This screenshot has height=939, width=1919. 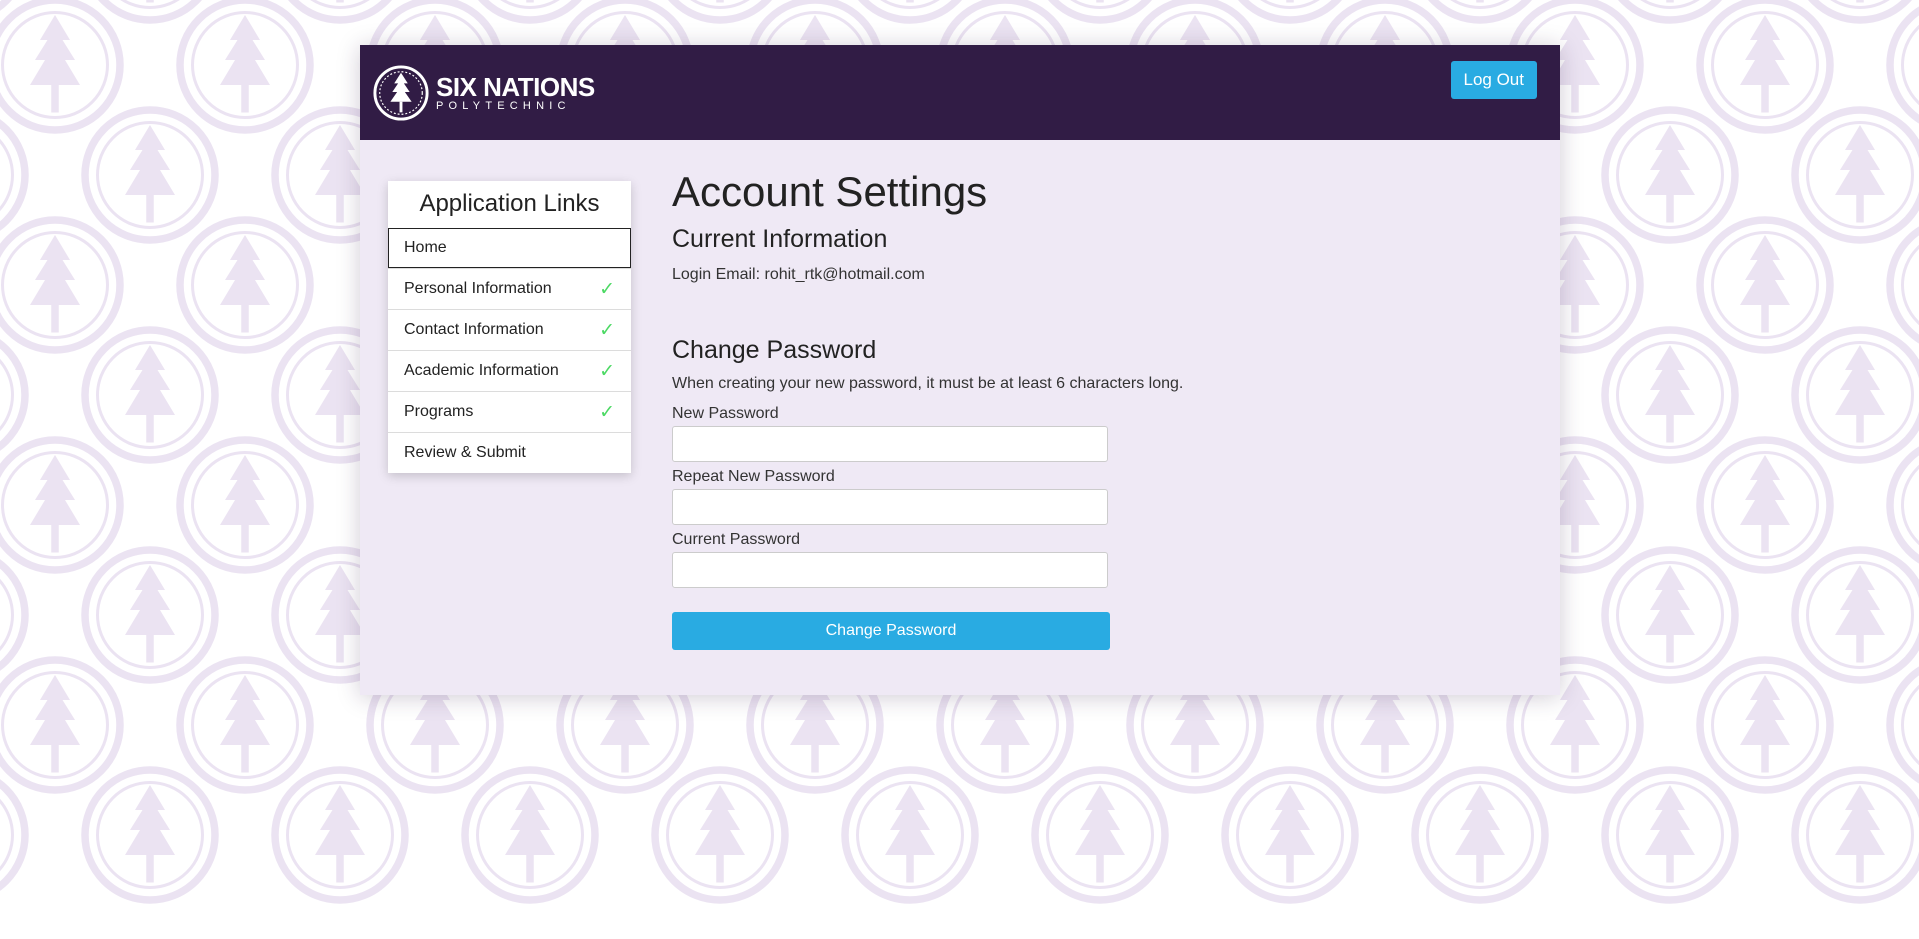 What do you see at coordinates (890, 444) in the screenshot?
I see `new-password-input` at bounding box center [890, 444].